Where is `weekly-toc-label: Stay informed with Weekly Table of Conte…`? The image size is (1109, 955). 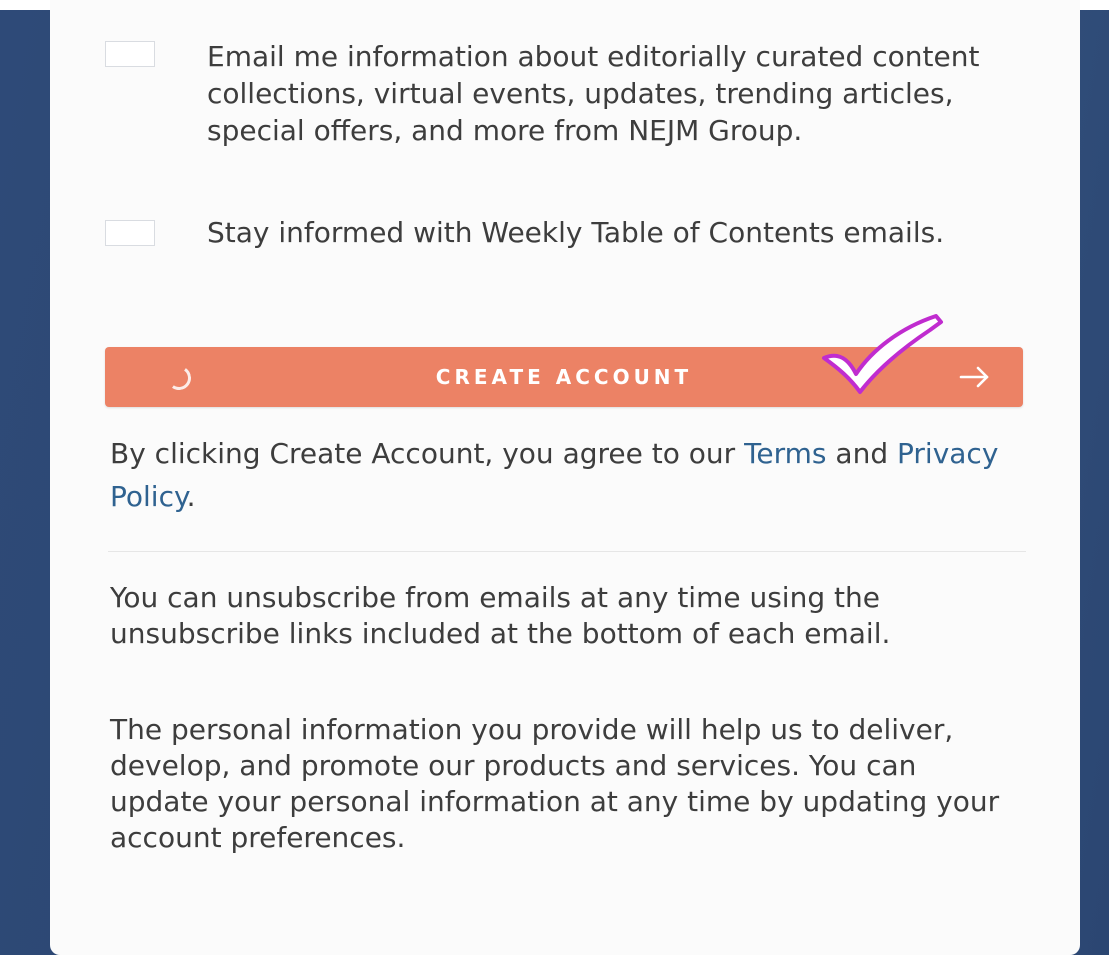
weekly-toc-label: Stay informed with Weekly Table of Conte… is located at coordinates (607, 232).